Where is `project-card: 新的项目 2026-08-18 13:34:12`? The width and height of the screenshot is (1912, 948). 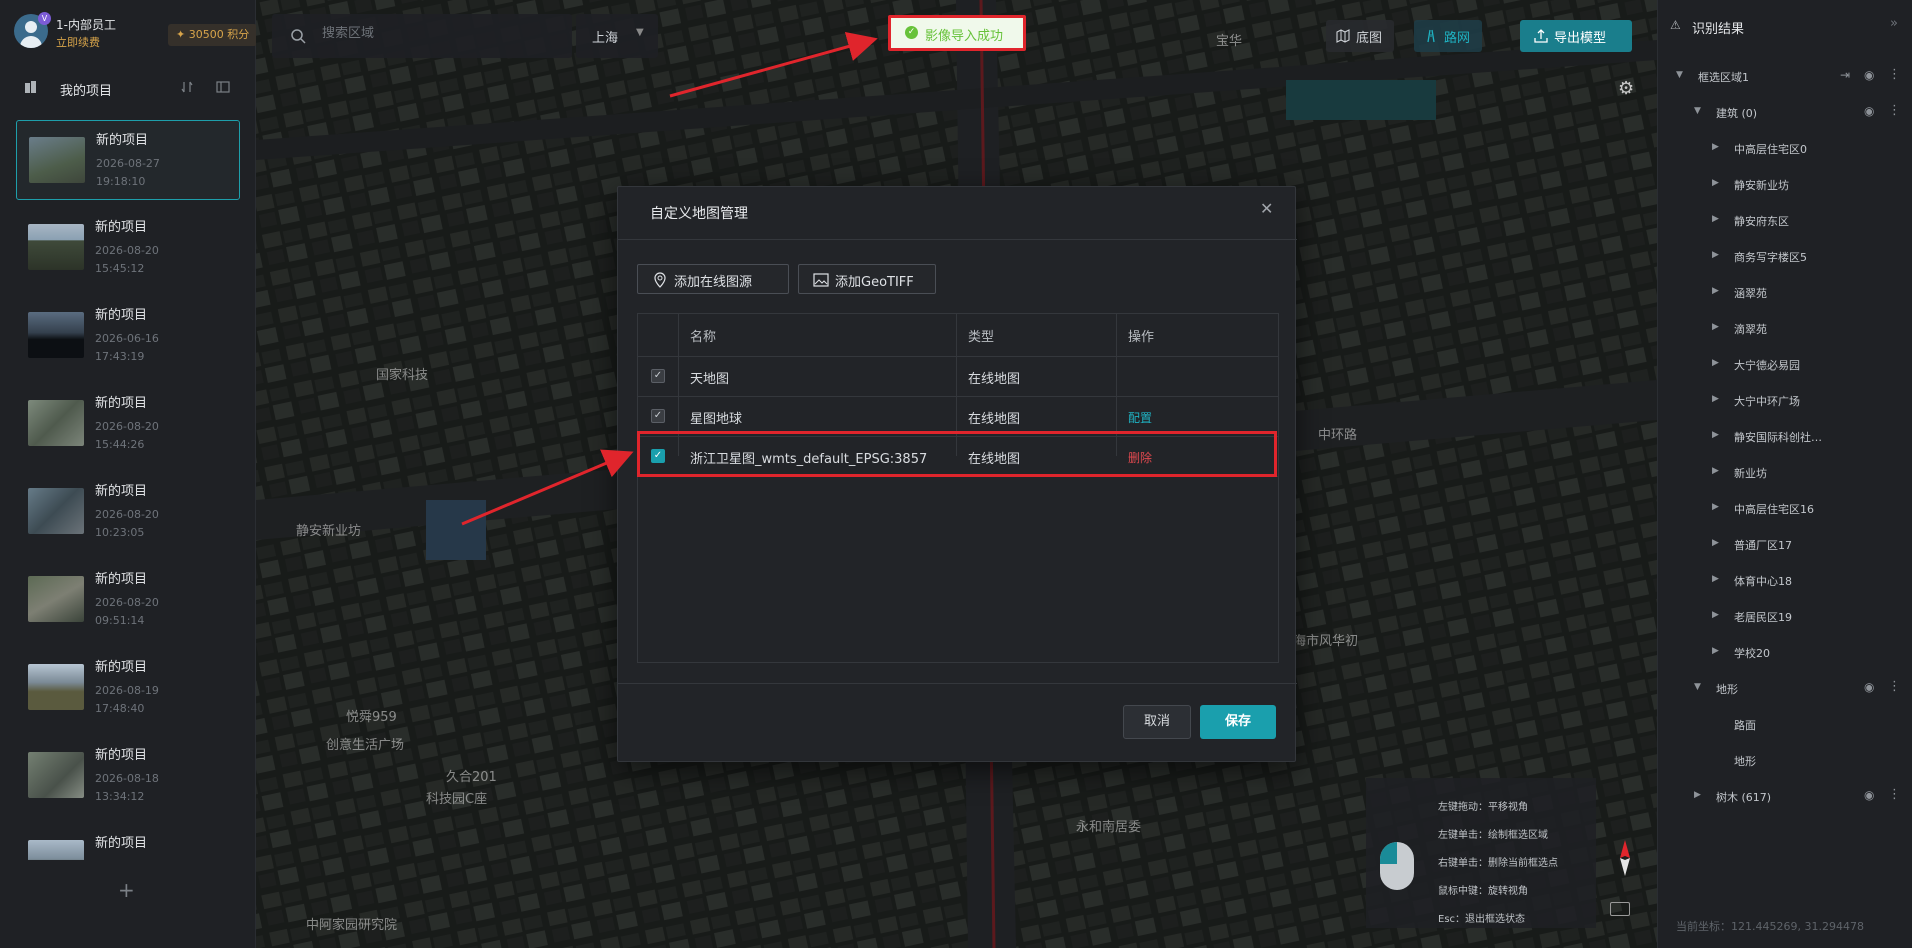 project-card: 新的项目 2026-08-18 13:34:12 is located at coordinates (128, 776).